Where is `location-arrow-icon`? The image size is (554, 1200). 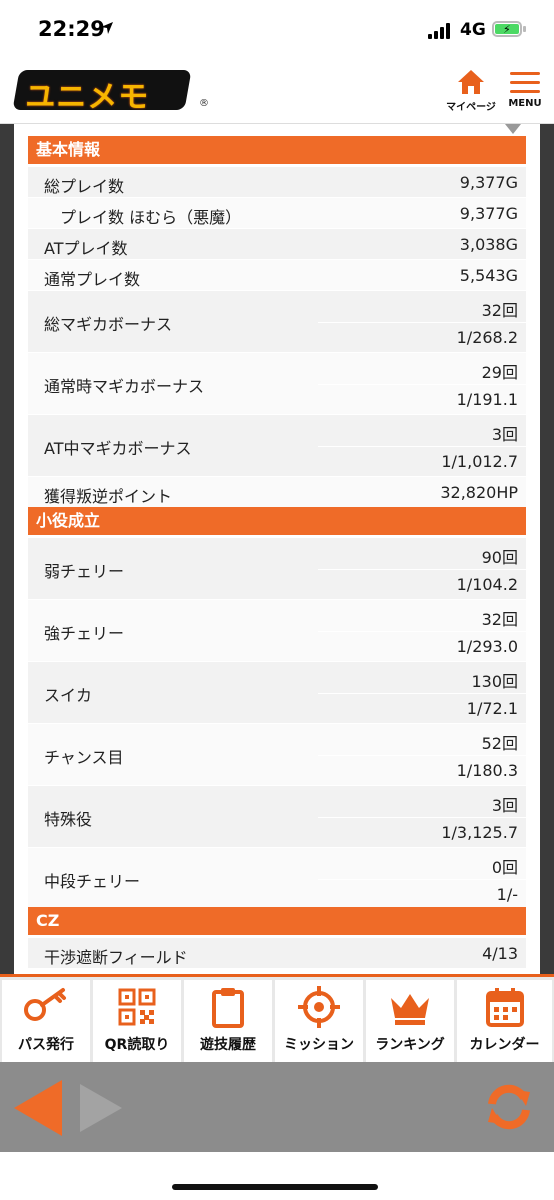
location-arrow-icon is located at coordinates (107, 28).